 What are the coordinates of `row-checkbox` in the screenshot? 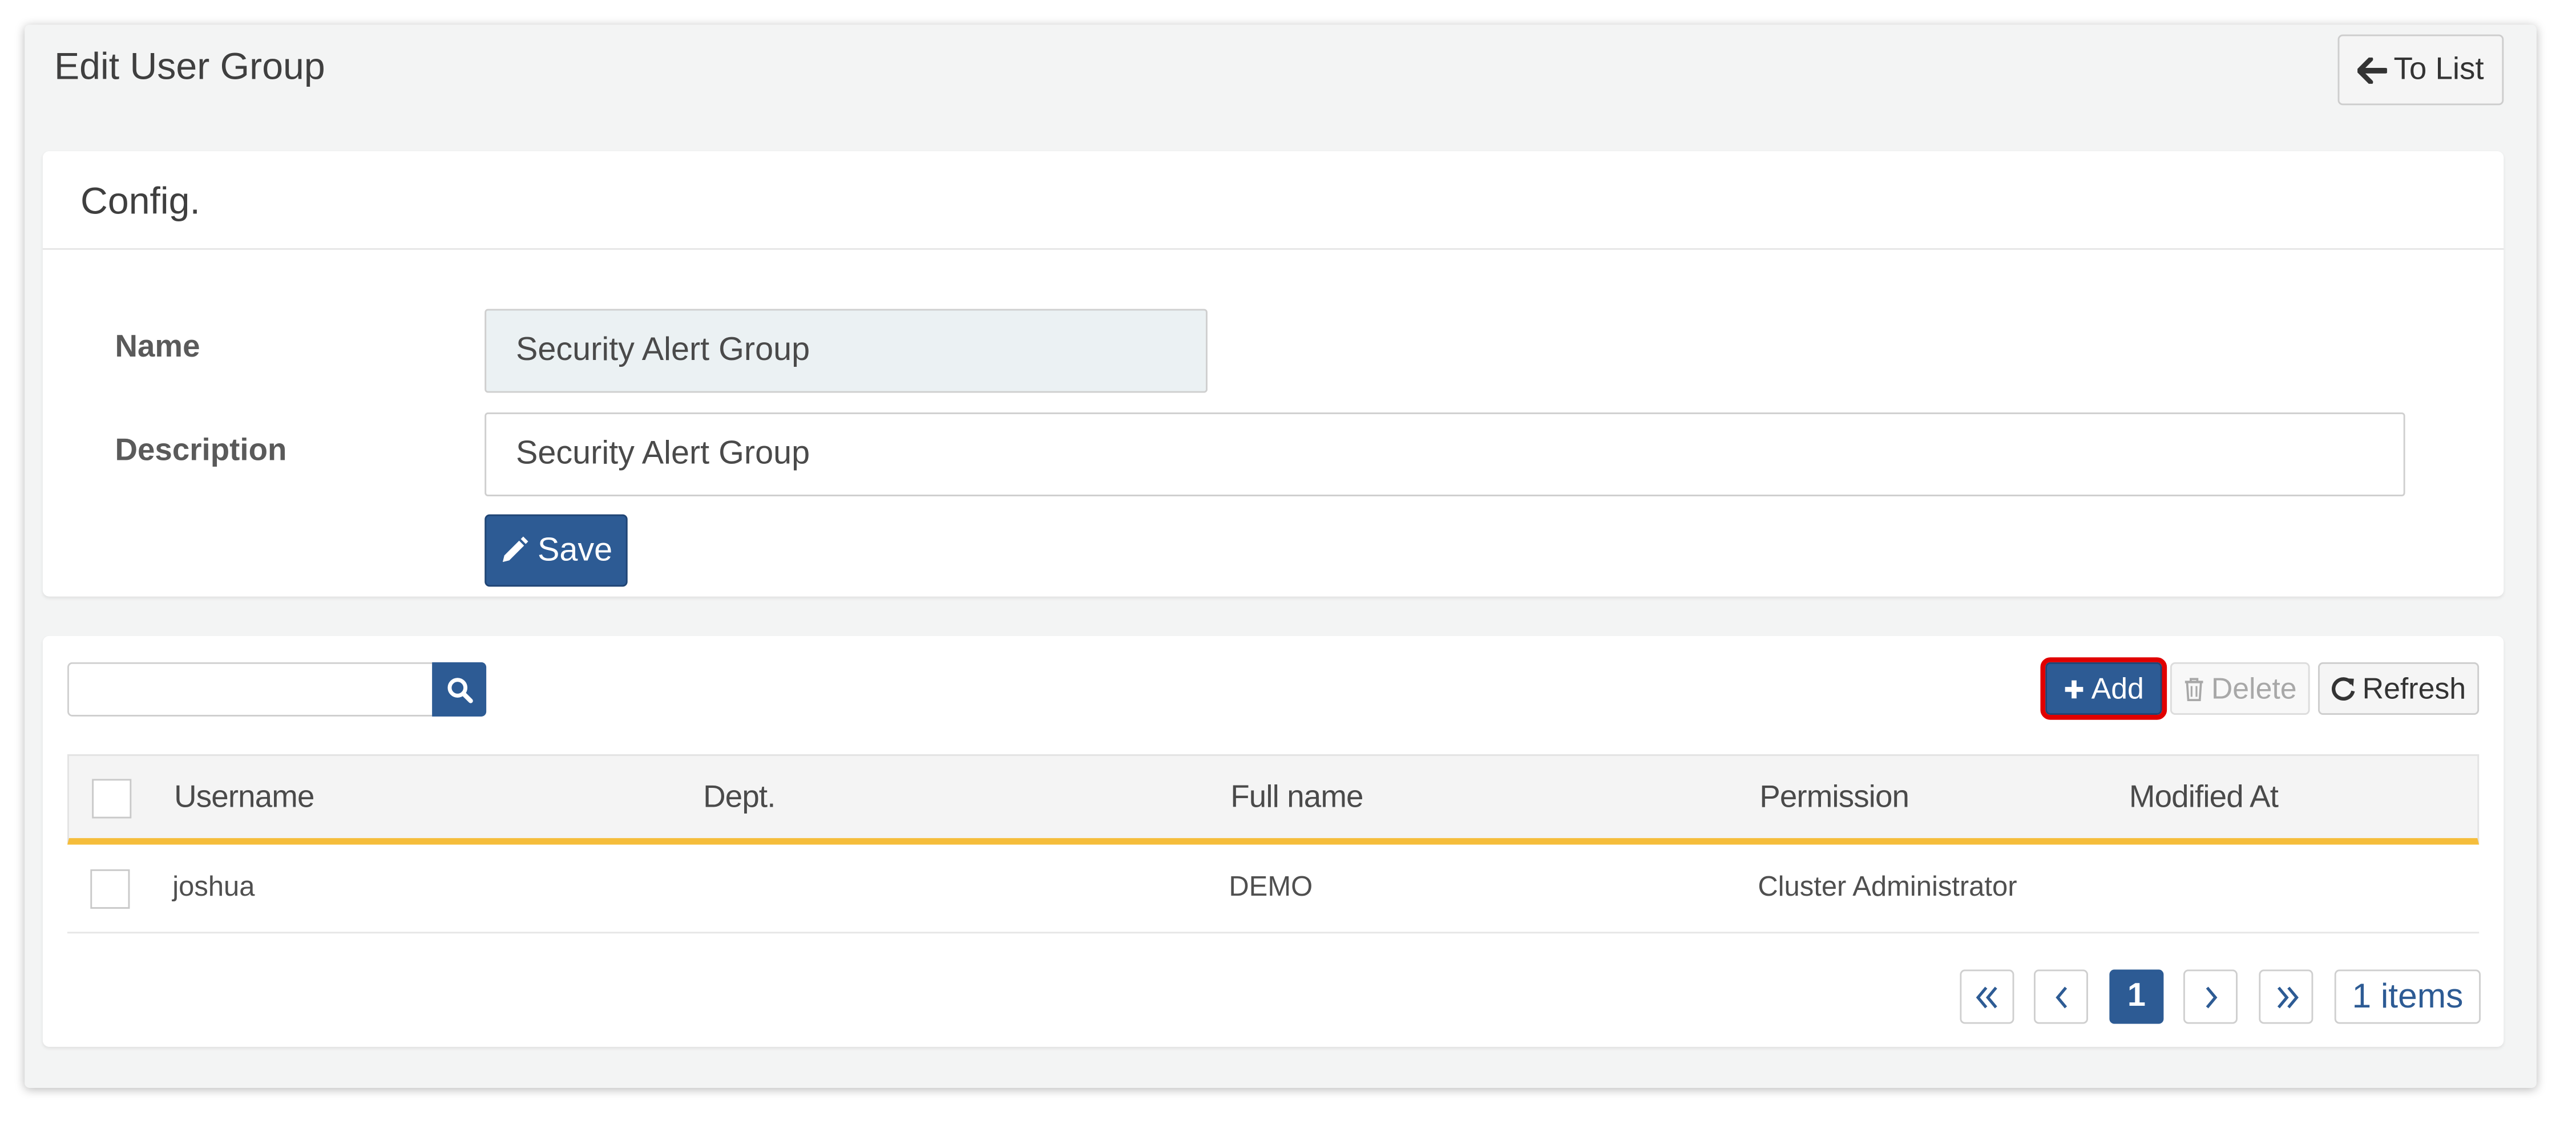 It's located at (110, 889).